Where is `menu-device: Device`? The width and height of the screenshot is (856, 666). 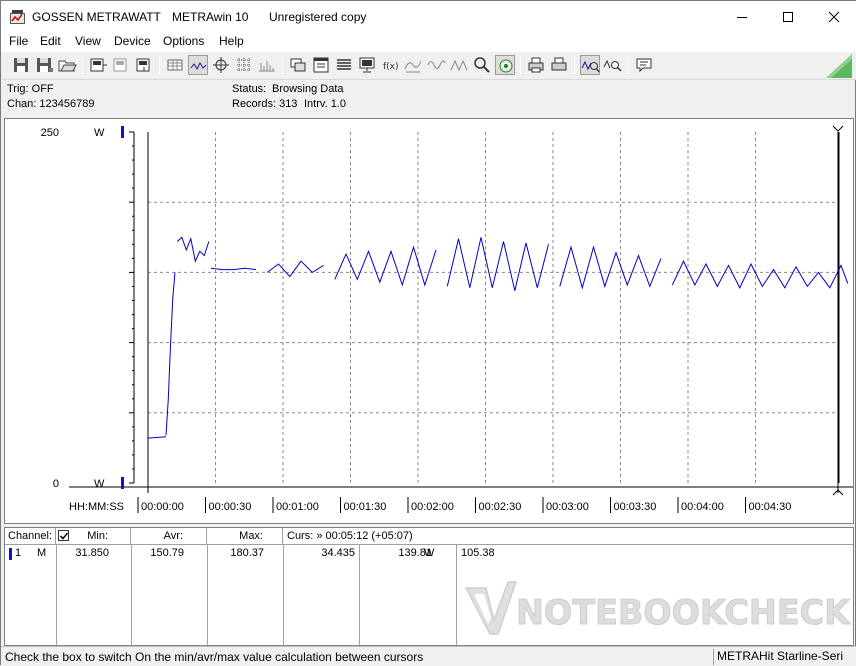
menu-device: Device is located at coordinates (132, 41).